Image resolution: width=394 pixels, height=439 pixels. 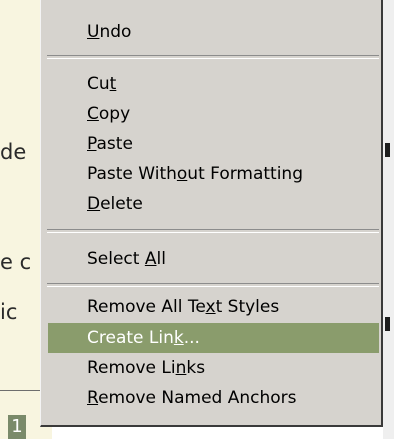 I want to click on menu-item-remove-named-anchors: Remove Named Anchors, so click(x=213, y=398).